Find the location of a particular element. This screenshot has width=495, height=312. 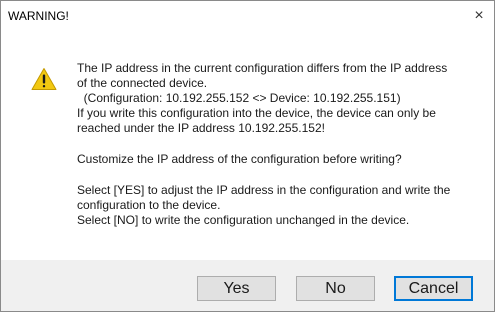

message-line: of the connected device. is located at coordinates (142, 83).